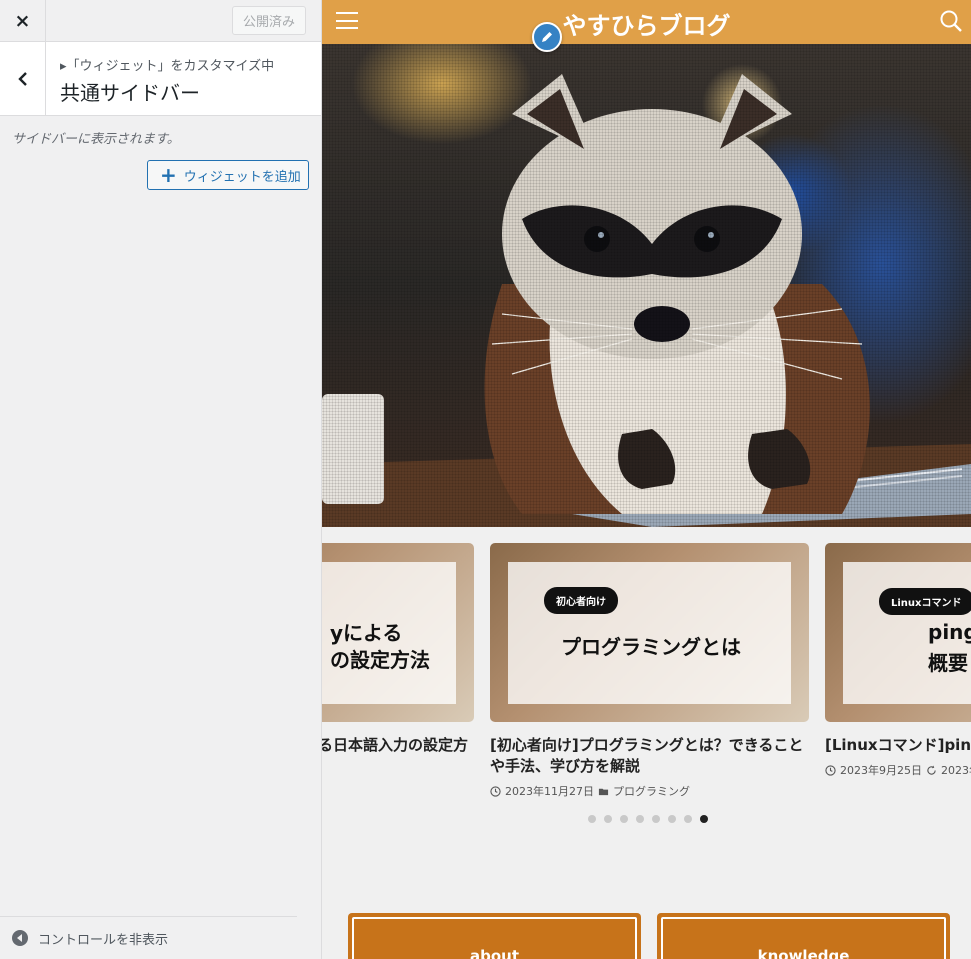  I want to click on post-meta: 2023年9月25日 2023年, so click(898, 770).